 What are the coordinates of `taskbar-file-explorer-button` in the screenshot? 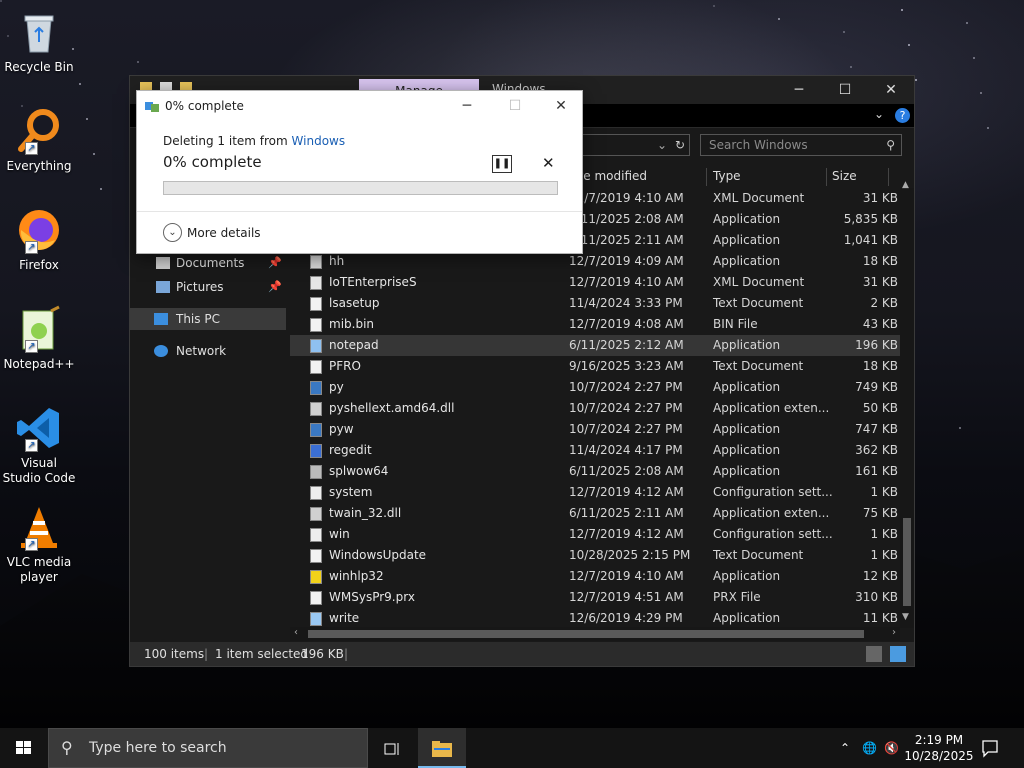 It's located at (442, 748).